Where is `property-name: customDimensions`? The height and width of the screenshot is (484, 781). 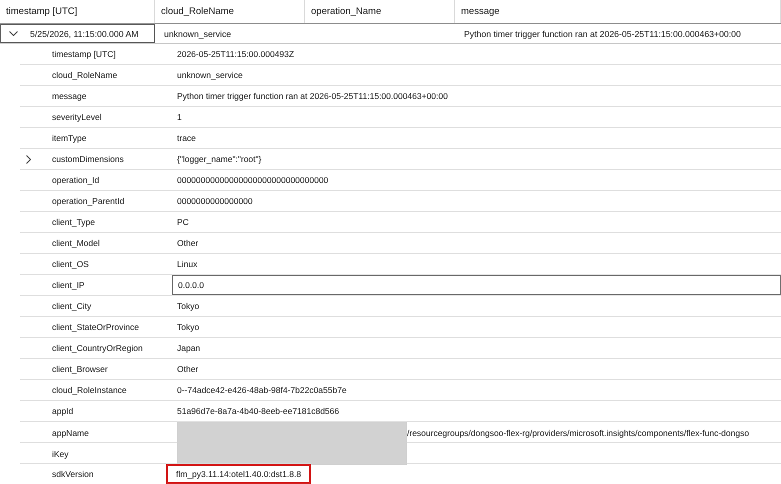 property-name: customDimensions is located at coordinates (88, 159).